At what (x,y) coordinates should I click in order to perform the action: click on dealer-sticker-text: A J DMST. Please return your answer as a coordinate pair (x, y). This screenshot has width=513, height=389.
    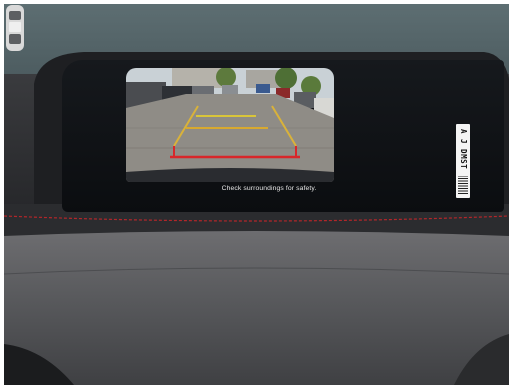
    Looking at the image, I should click on (463, 149).